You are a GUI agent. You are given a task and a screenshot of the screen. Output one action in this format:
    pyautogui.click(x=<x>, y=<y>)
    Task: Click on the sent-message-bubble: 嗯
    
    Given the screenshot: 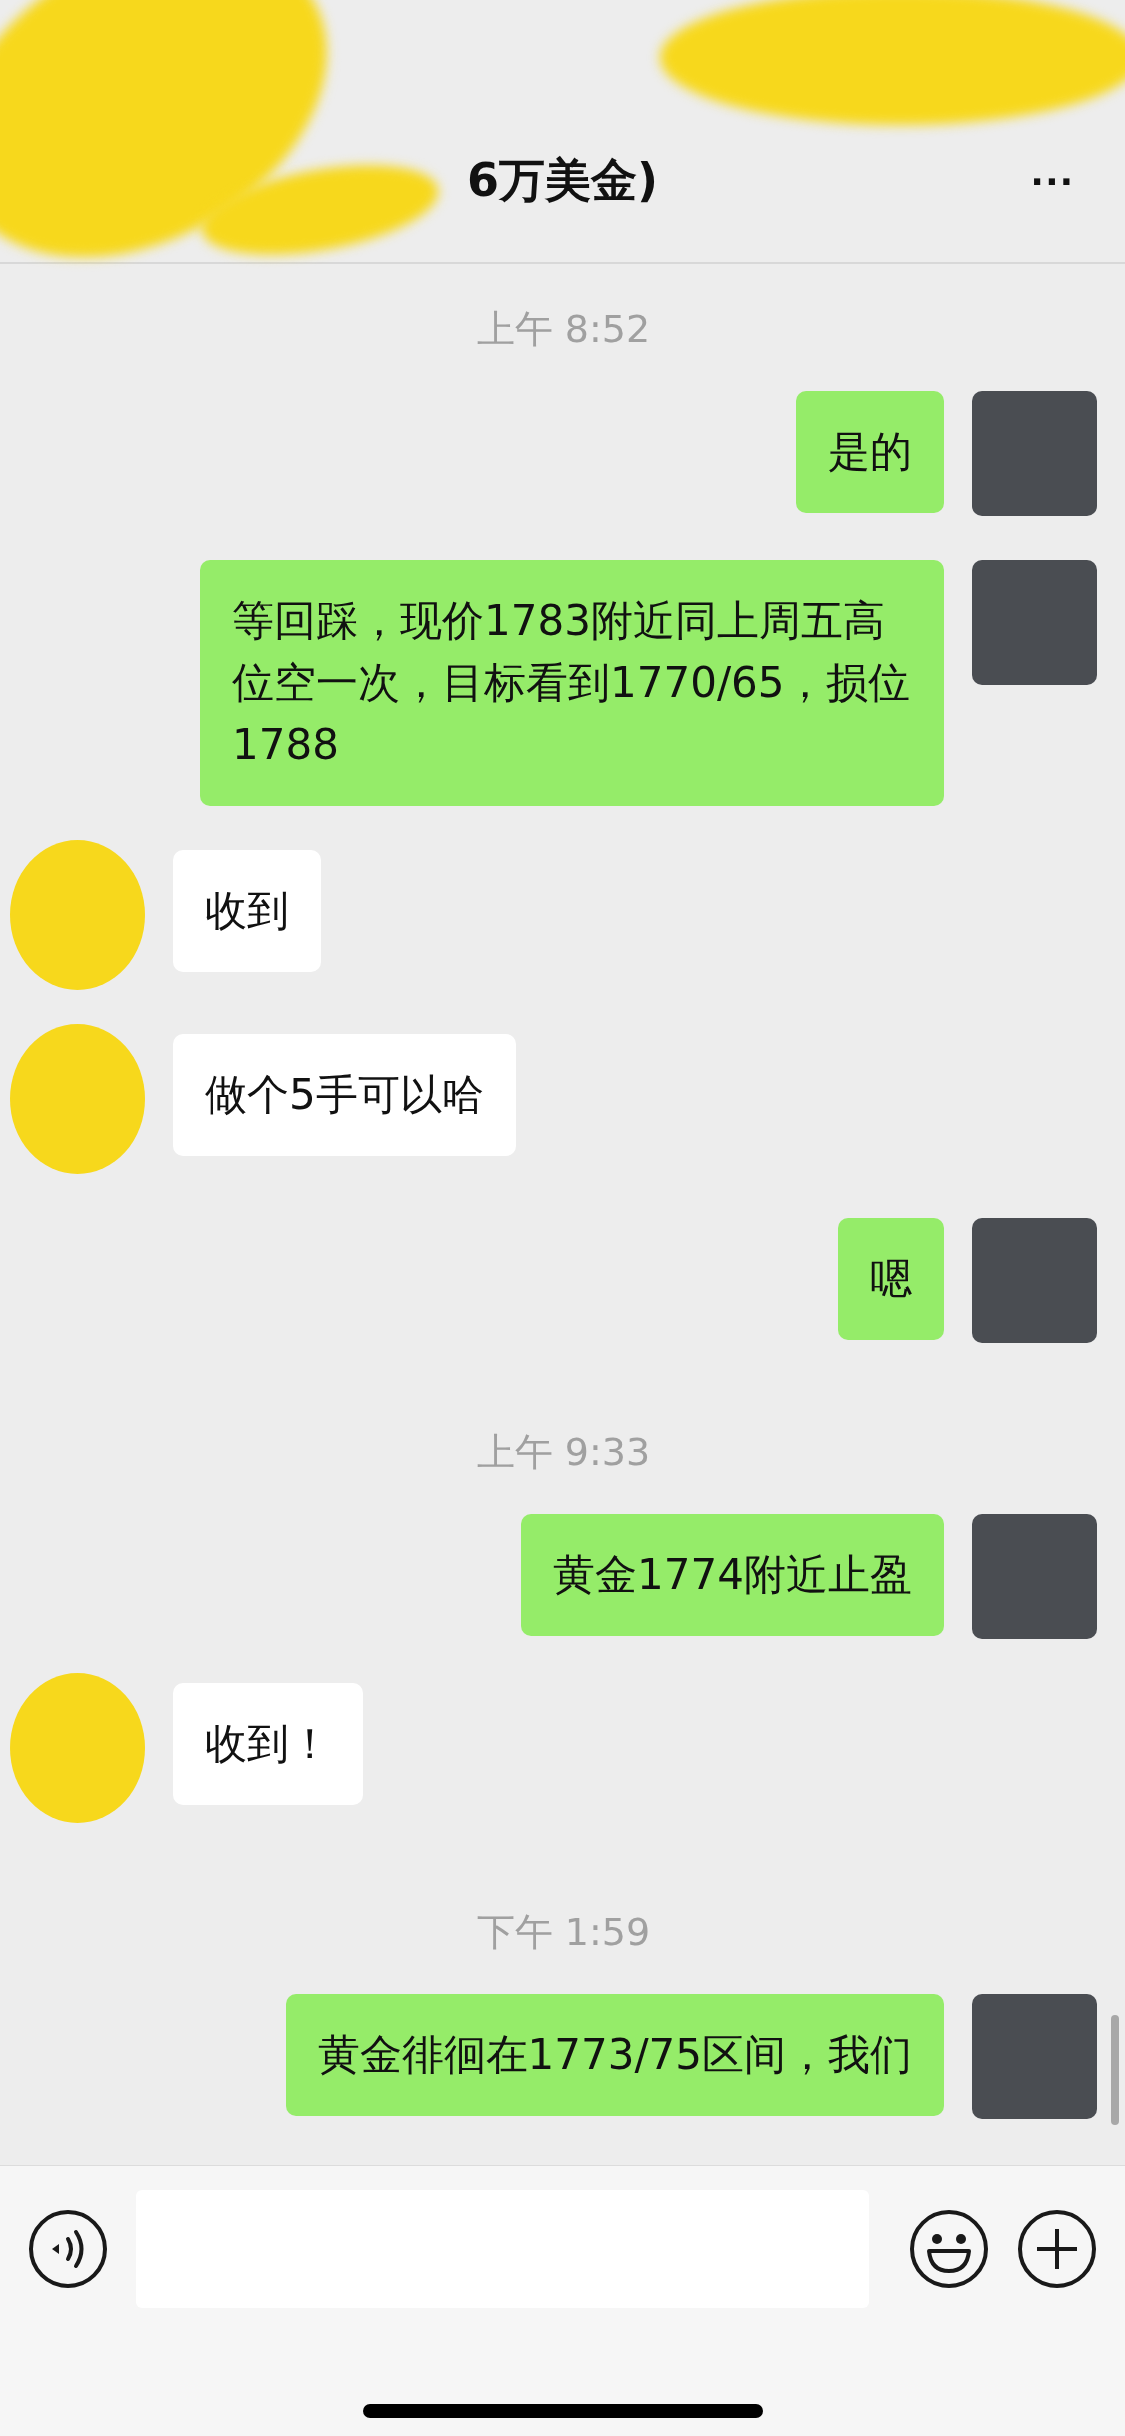 What is the action you would take?
    pyautogui.click(x=891, y=1279)
    